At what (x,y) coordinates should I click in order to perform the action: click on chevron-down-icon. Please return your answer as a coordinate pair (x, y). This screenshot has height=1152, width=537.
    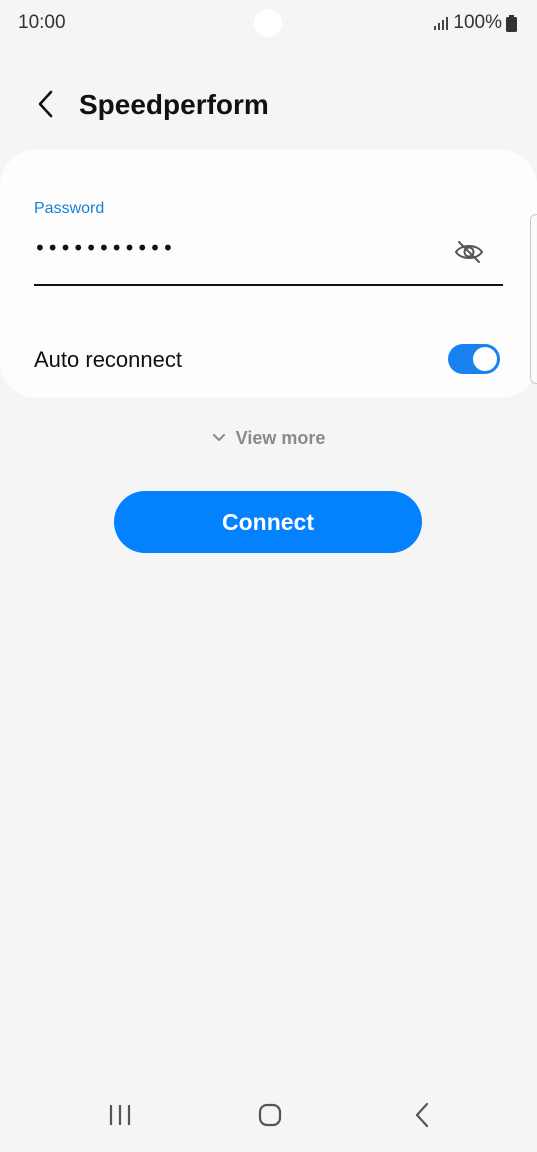
    Looking at the image, I should click on (219, 439).